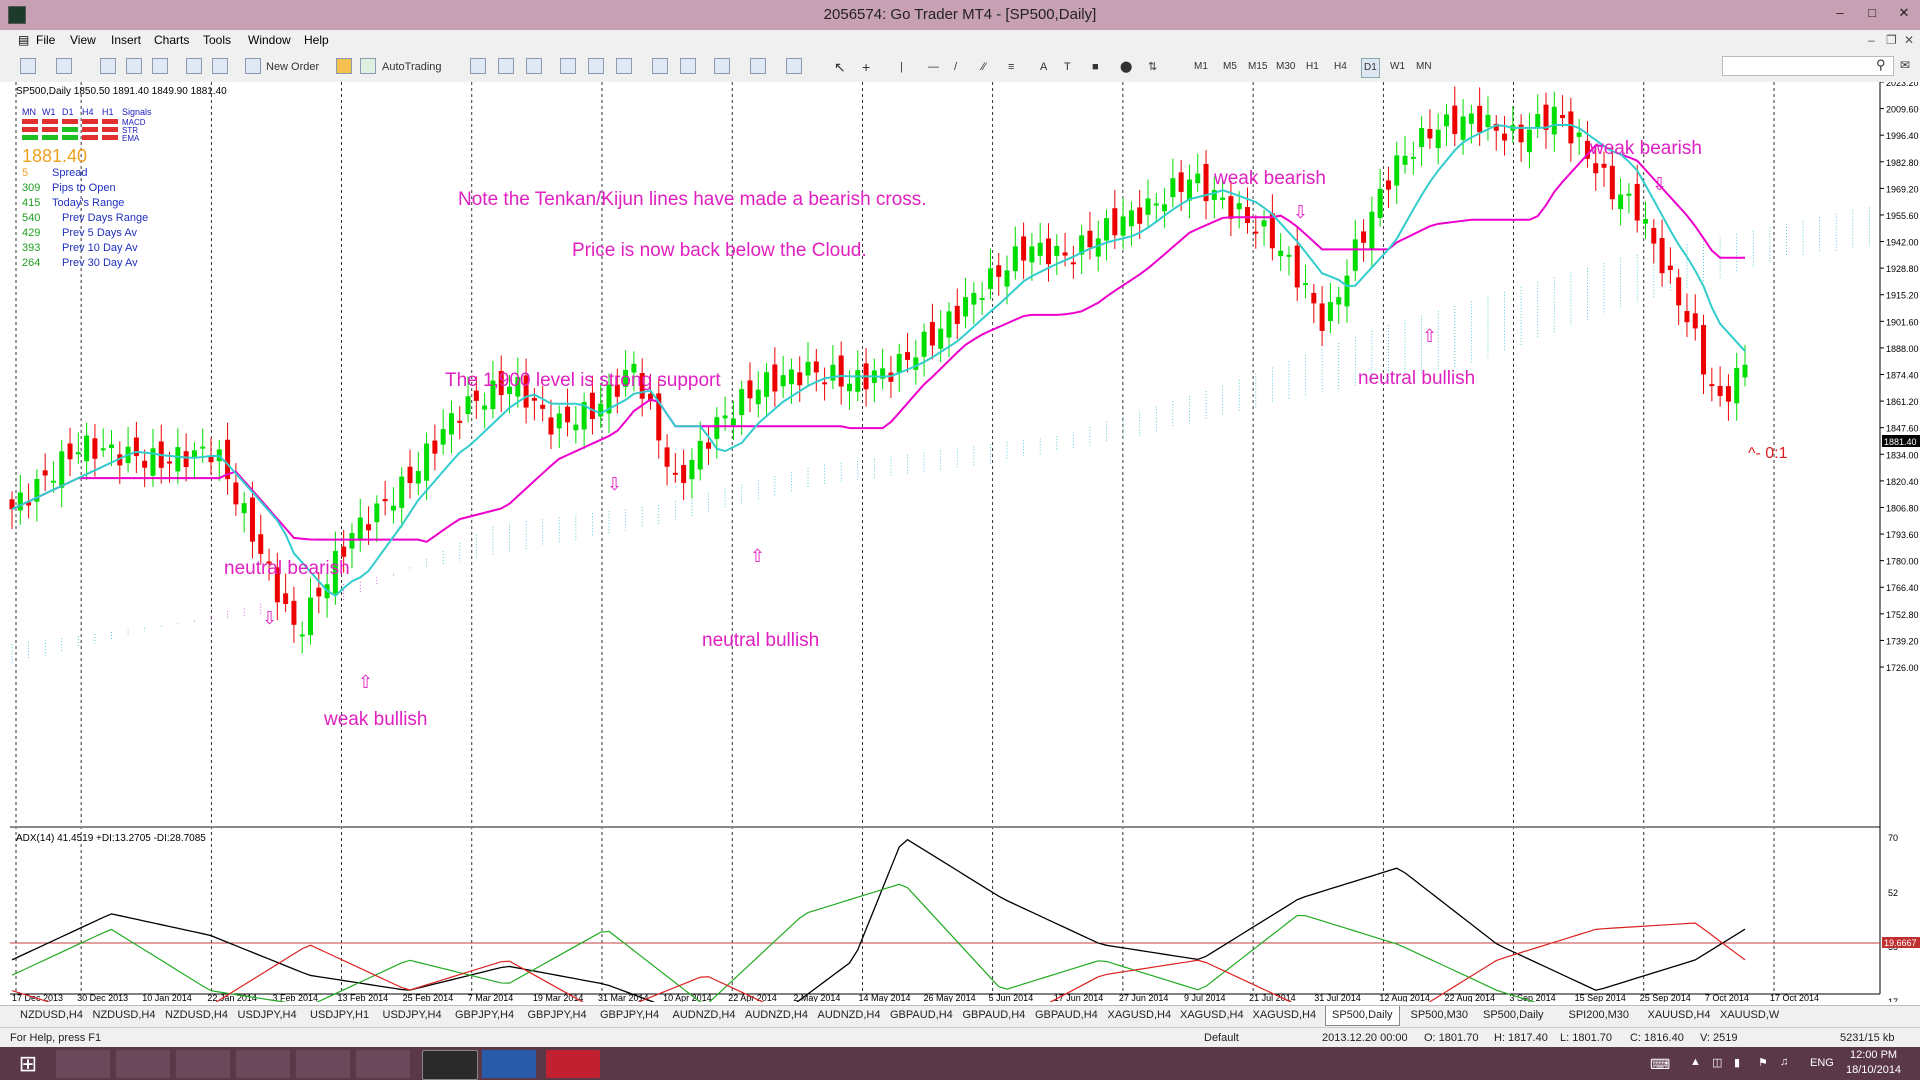 Image resolution: width=1920 pixels, height=1080 pixels. Describe the element at coordinates (1909, 40) in the screenshot. I see `mdi-close-icon: ✕` at that location.